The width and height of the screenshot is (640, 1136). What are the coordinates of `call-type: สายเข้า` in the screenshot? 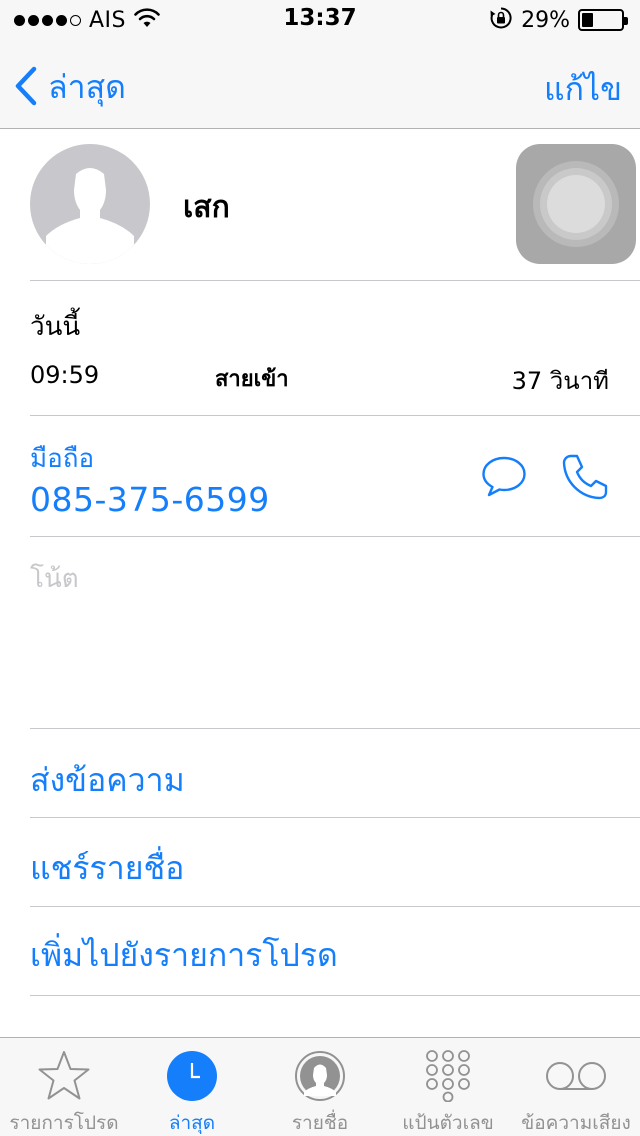 It's located at (252, 379).